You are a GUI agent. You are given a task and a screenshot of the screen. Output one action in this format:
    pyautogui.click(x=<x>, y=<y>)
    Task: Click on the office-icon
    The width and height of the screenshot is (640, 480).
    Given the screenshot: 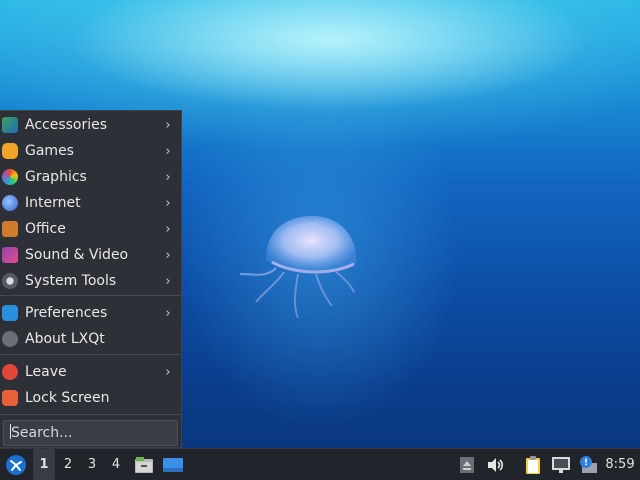 What is the action you would take?
    pyautogui.click(x=10, y=229)
    